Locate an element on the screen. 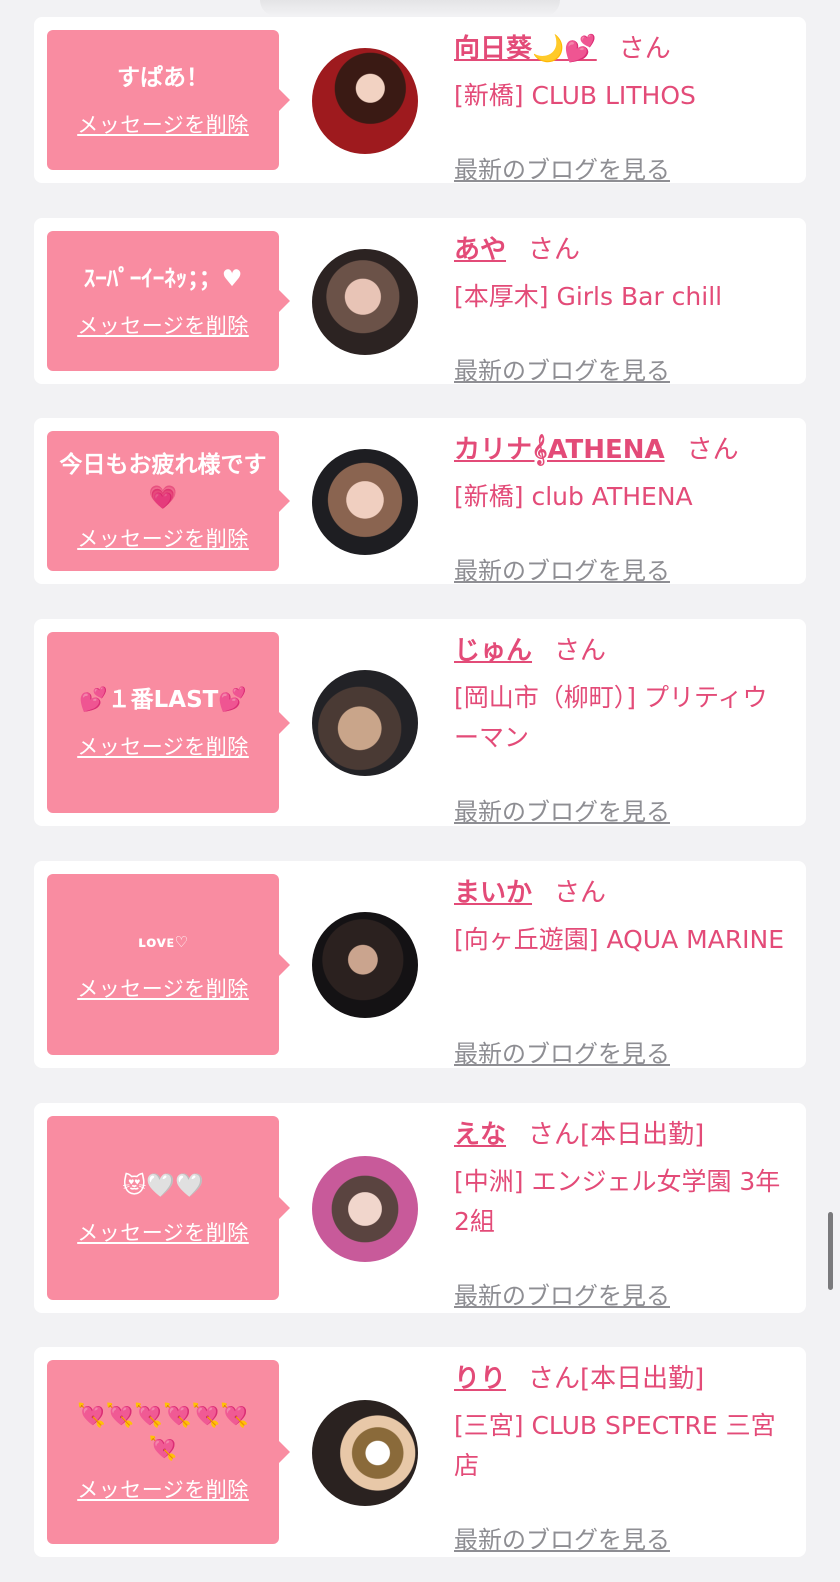  name-line: 向日葵🌙💕 さん is located at coordinates (620, 49).